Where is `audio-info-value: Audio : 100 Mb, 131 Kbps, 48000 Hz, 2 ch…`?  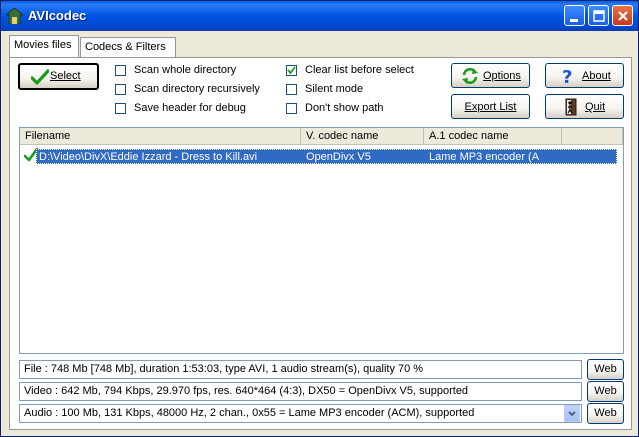
audio-info-value: Audio : 100 Mb, 131 Kbps, 48000 Hz, 2 ch… is located at coordinates (249, 413).